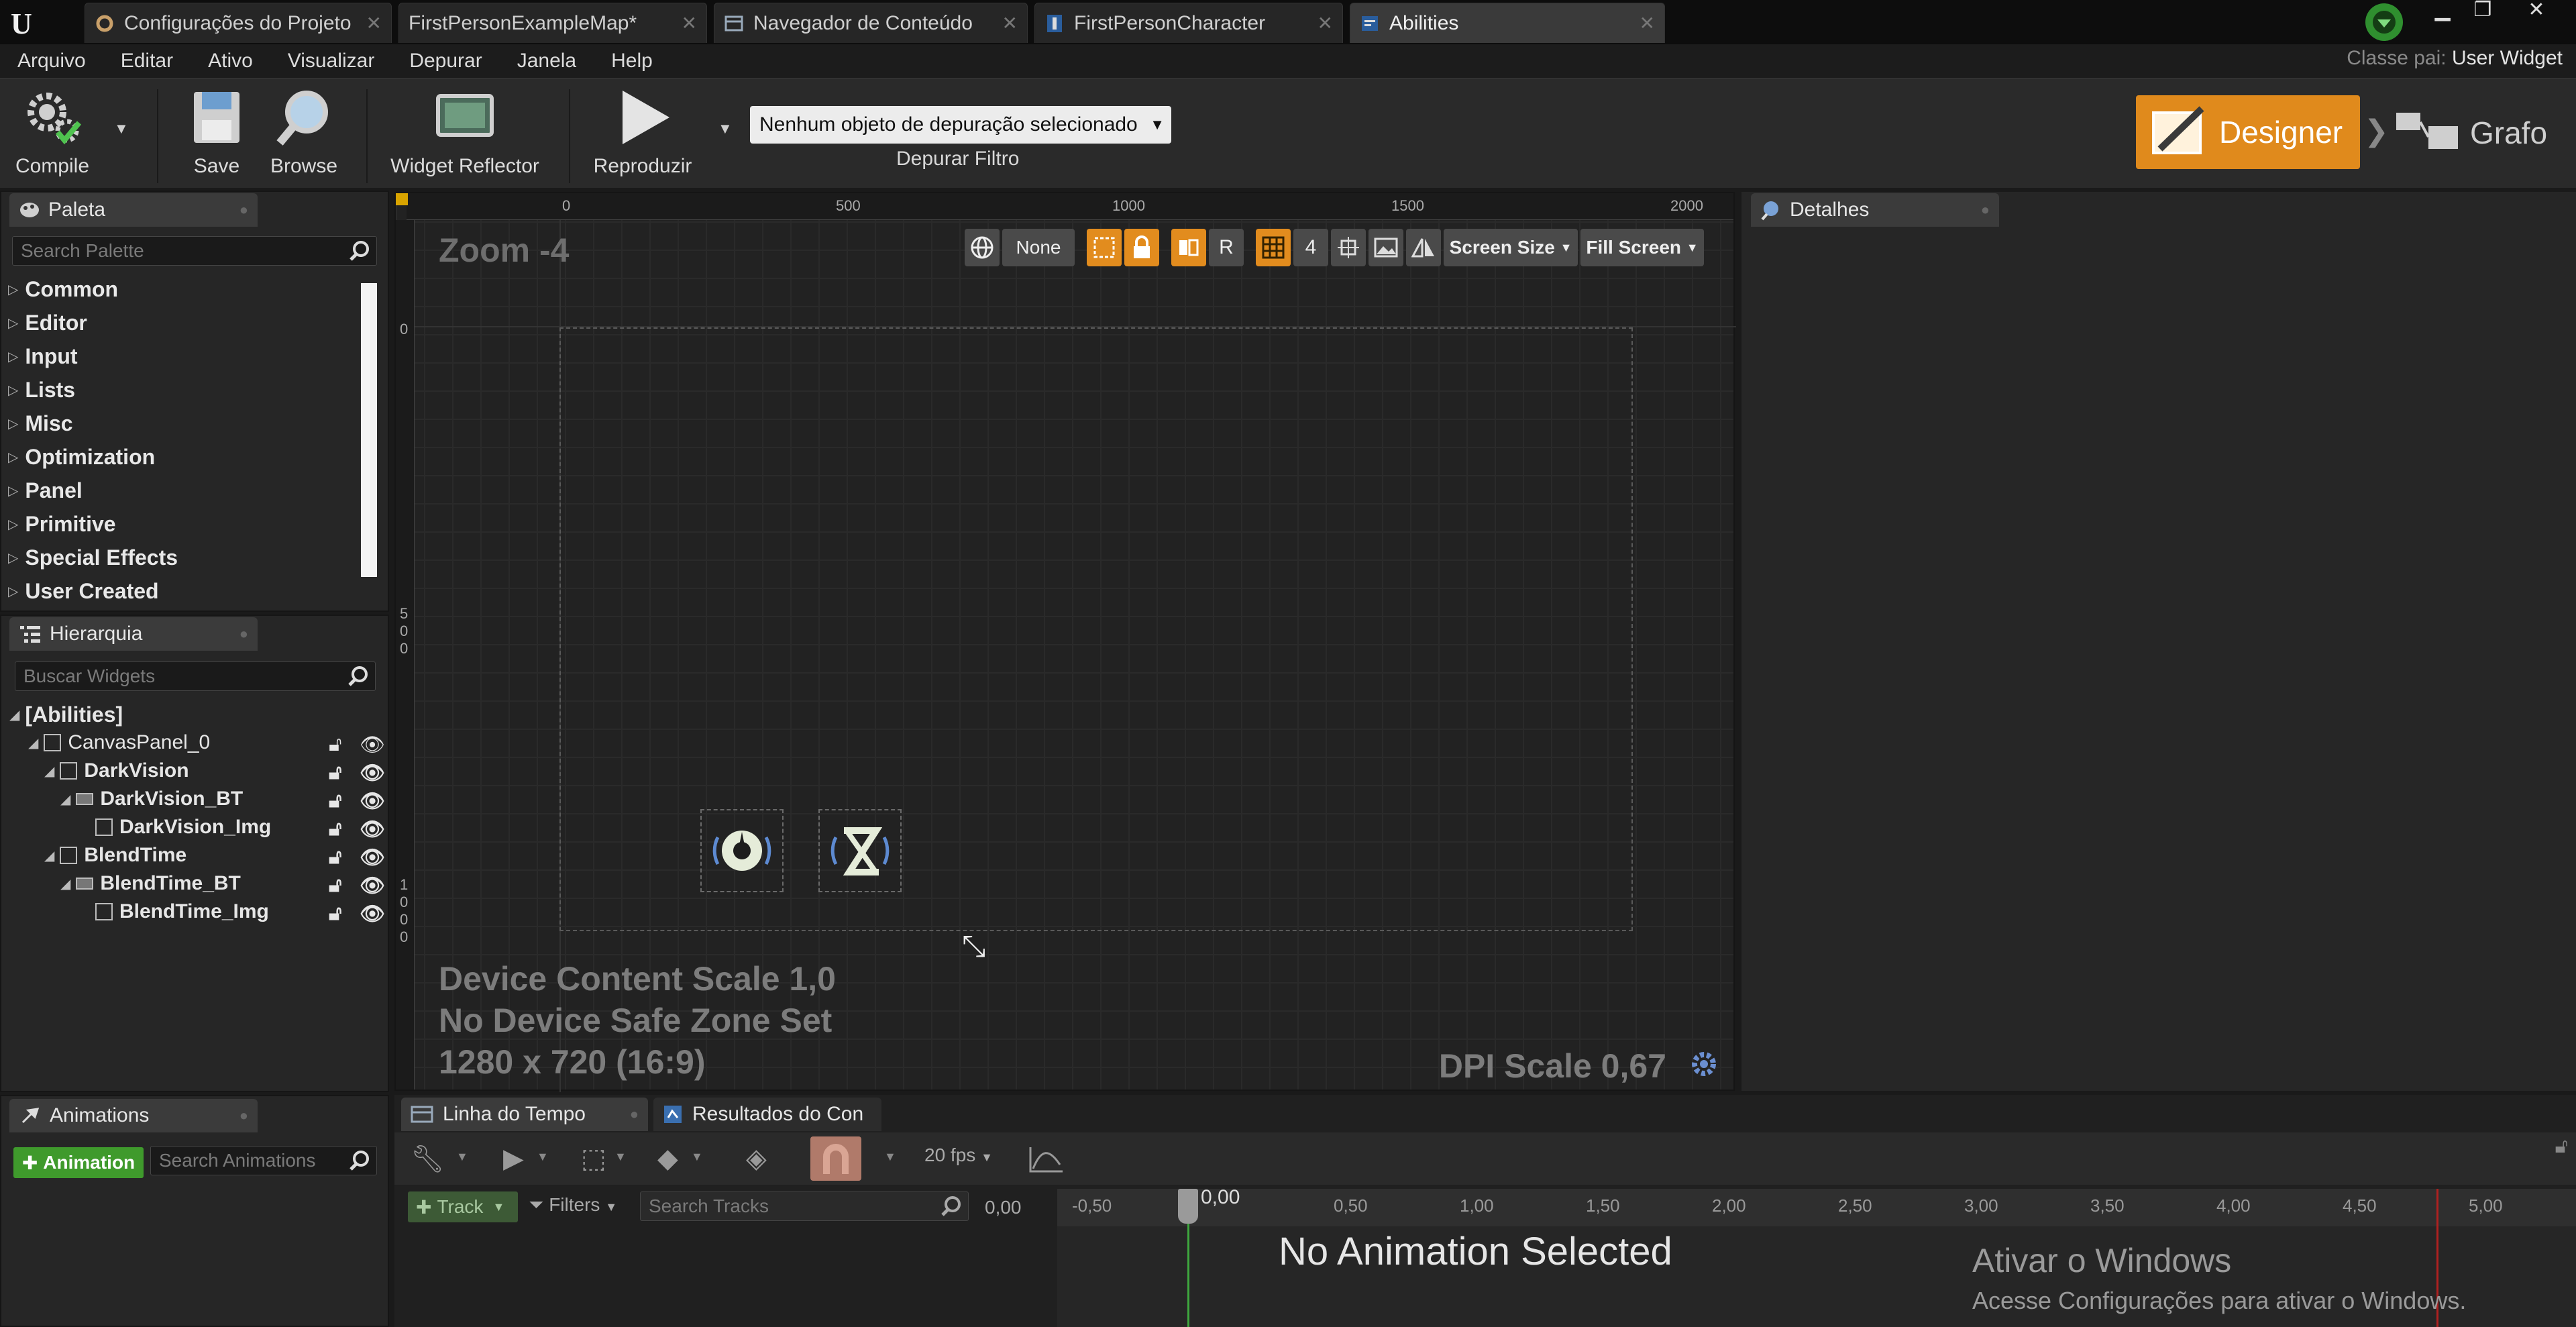 The height and width of the screenshot is (1327, 2576). What do you see at coordinates (1038, 247) in the screenshot?
I see `localization-preview-select: None` at bounding box center [1038, 247].